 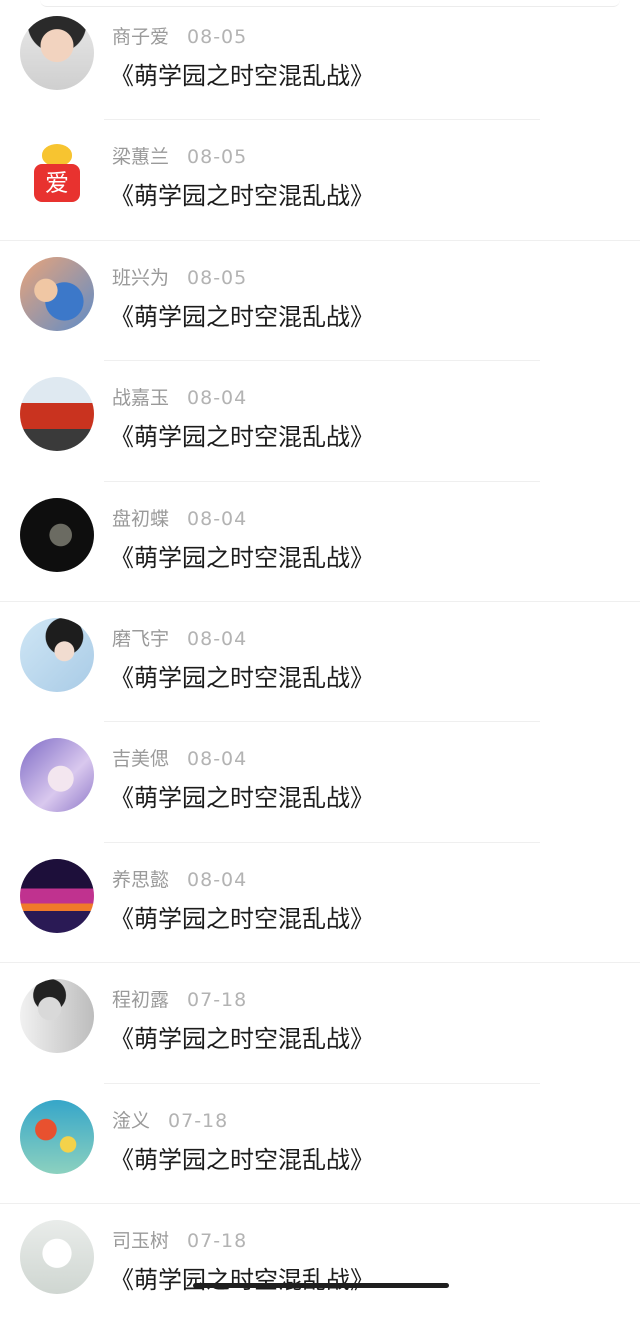 I want to click on item-meta: 商子爱 08-05, so click(x=179, y=35).